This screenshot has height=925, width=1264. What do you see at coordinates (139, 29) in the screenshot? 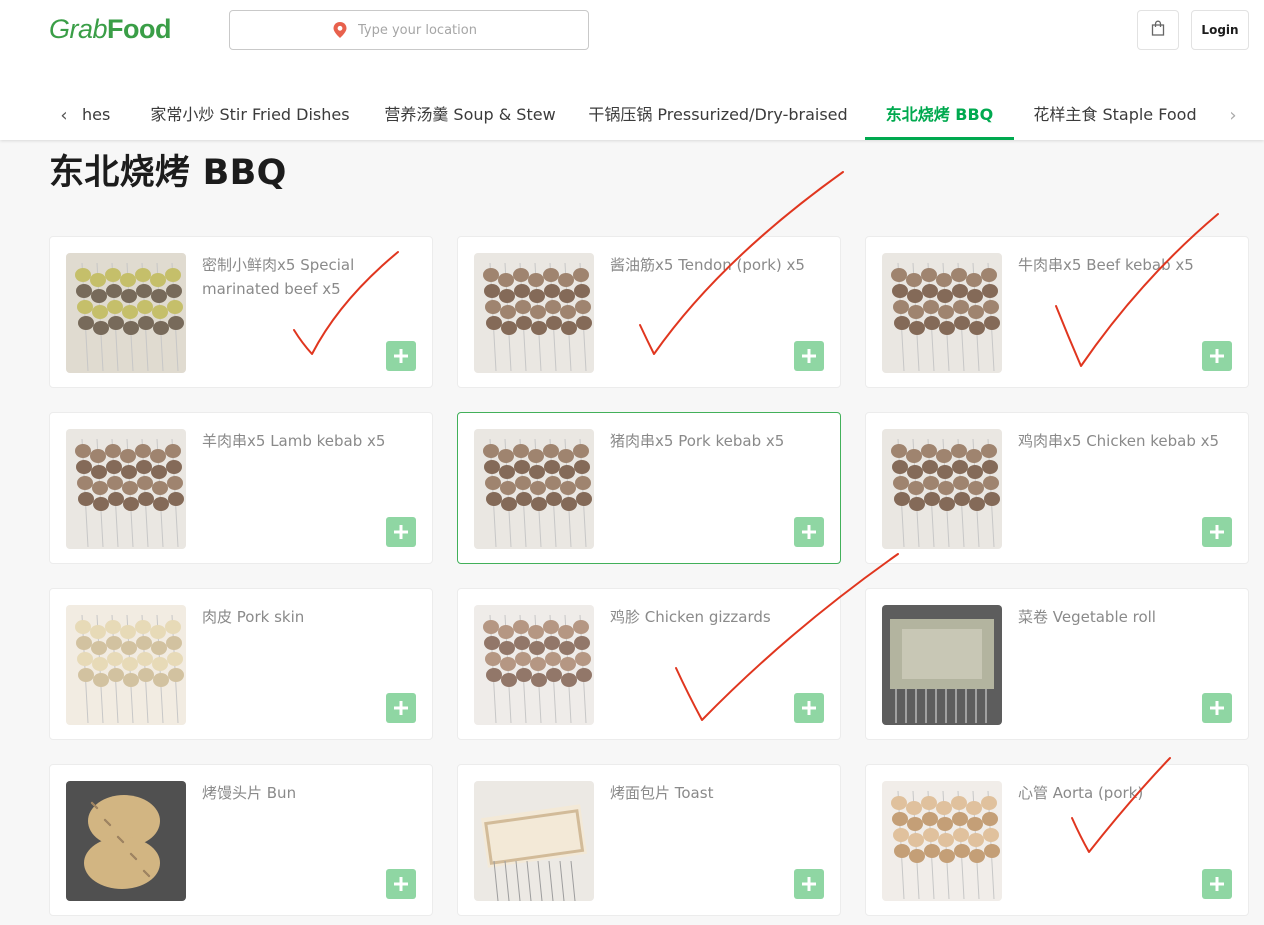
I see `logo-food-text: Food` at bounding box center [139, 29].